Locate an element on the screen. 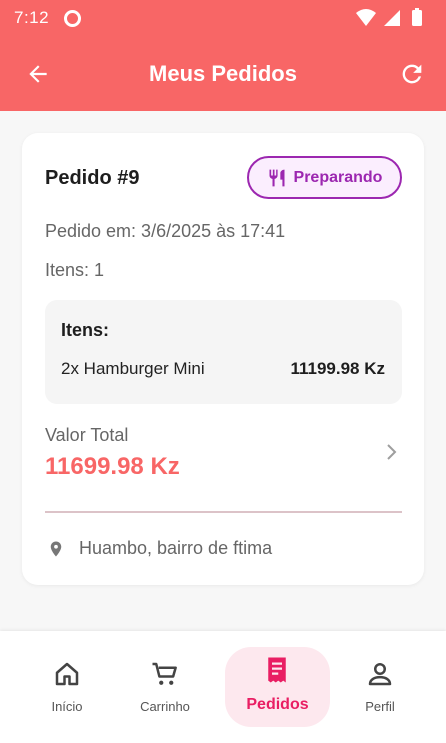 This screenshot has width=446, height=743. order-item-count: Itens: 1 is located at coordinates (75, 270).